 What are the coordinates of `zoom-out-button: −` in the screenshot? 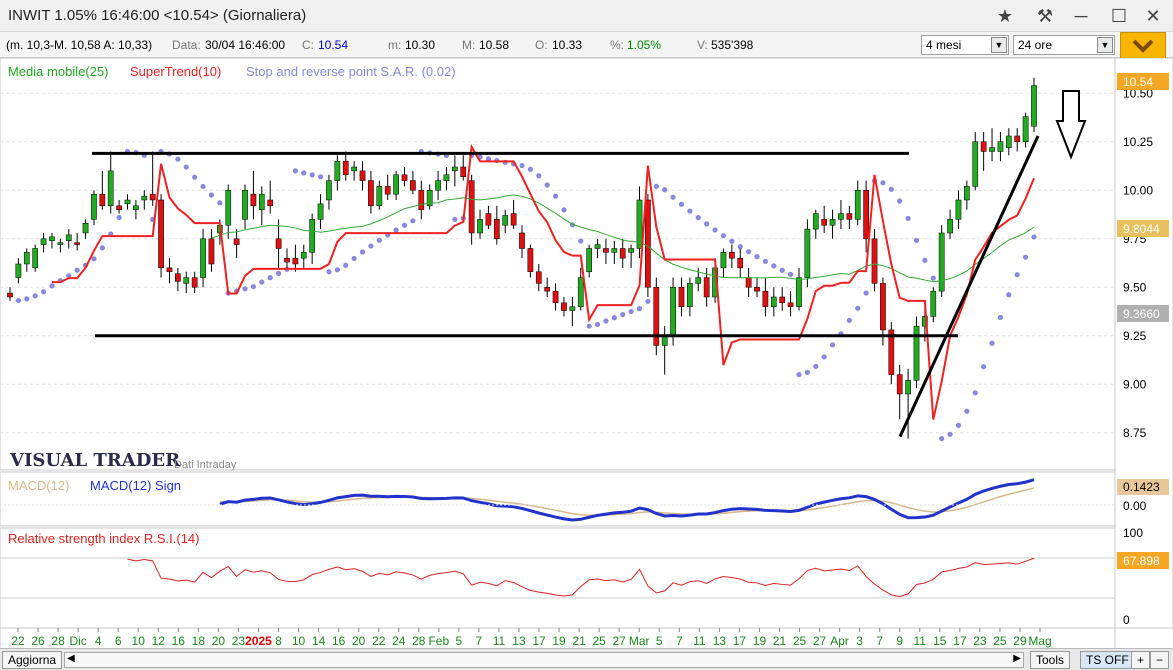 It's located at (1160, 660).